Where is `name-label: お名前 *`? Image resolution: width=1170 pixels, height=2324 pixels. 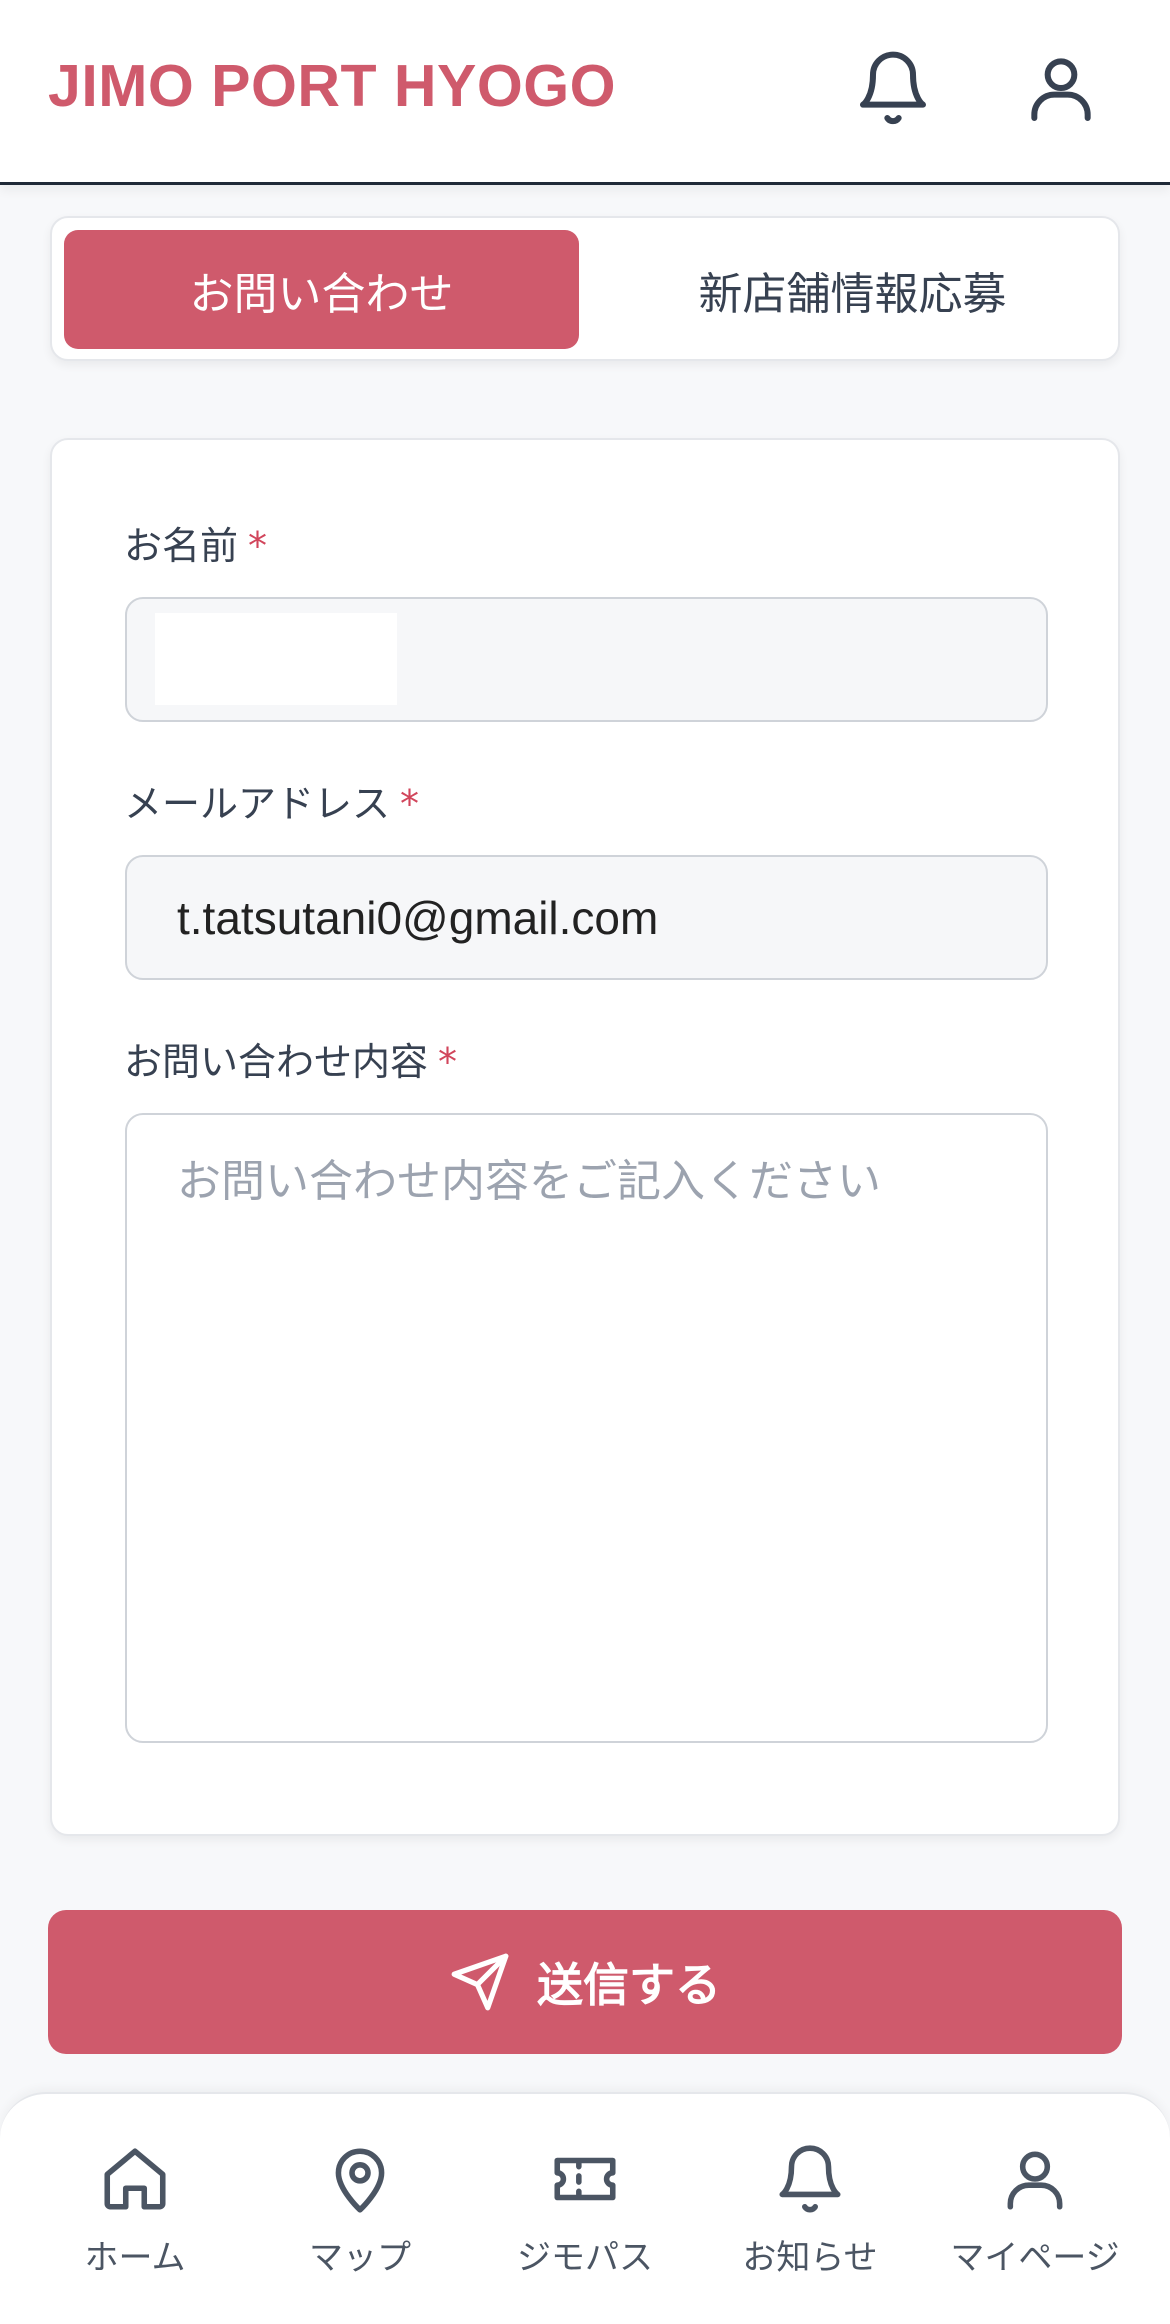
name-label: お名前 * is located at coordinates (195, 542).